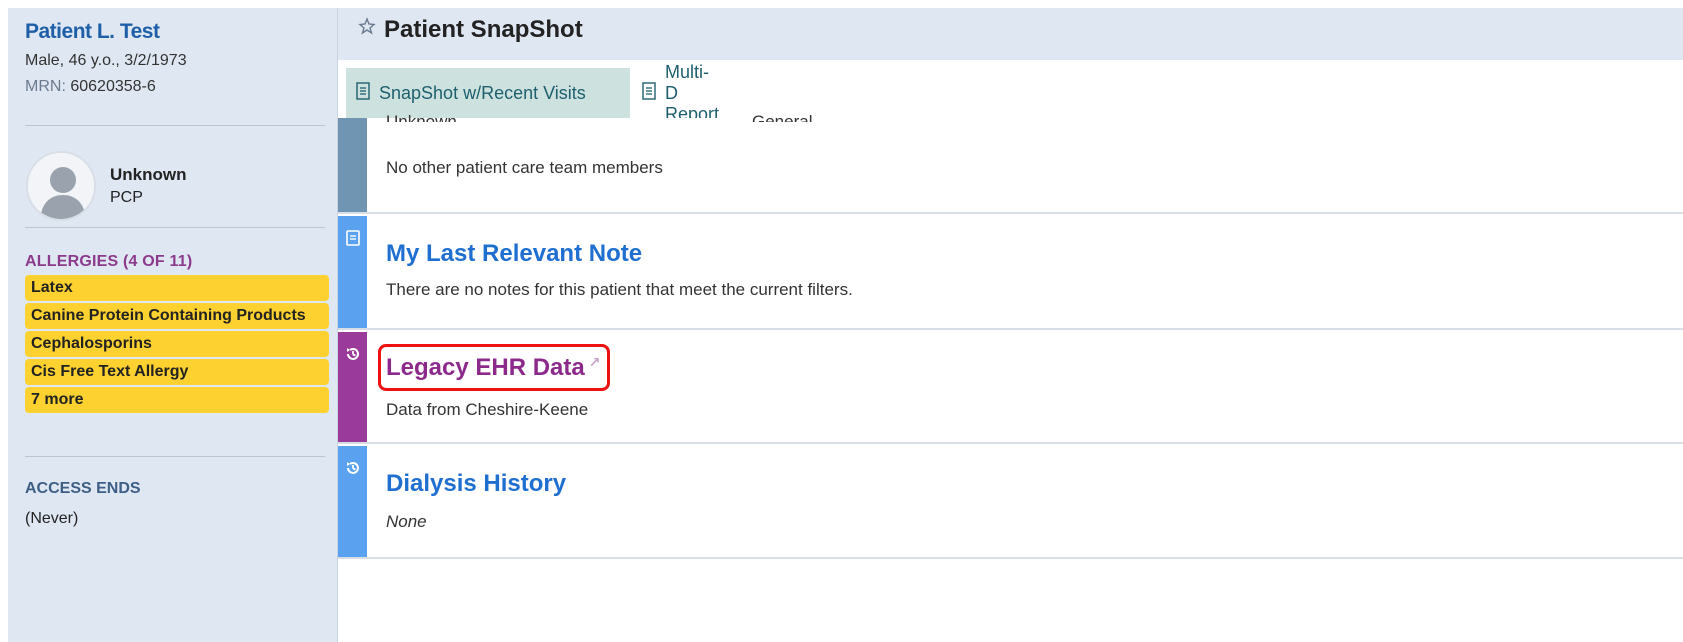 The height and width of the screenshot is (642, 1683). I want to click on patient-demographics: Male, 46 y.o., 3/2/1973, so click(106, 60).